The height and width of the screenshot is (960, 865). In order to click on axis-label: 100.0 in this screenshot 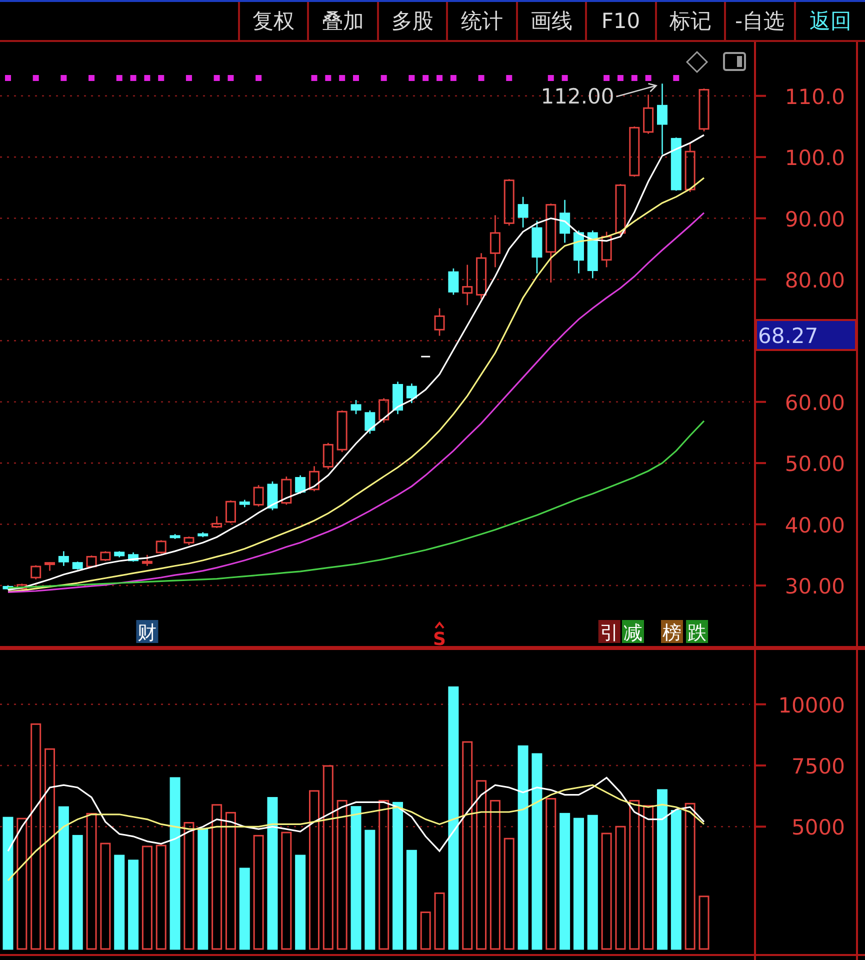, I will do `click(814, 158)`.